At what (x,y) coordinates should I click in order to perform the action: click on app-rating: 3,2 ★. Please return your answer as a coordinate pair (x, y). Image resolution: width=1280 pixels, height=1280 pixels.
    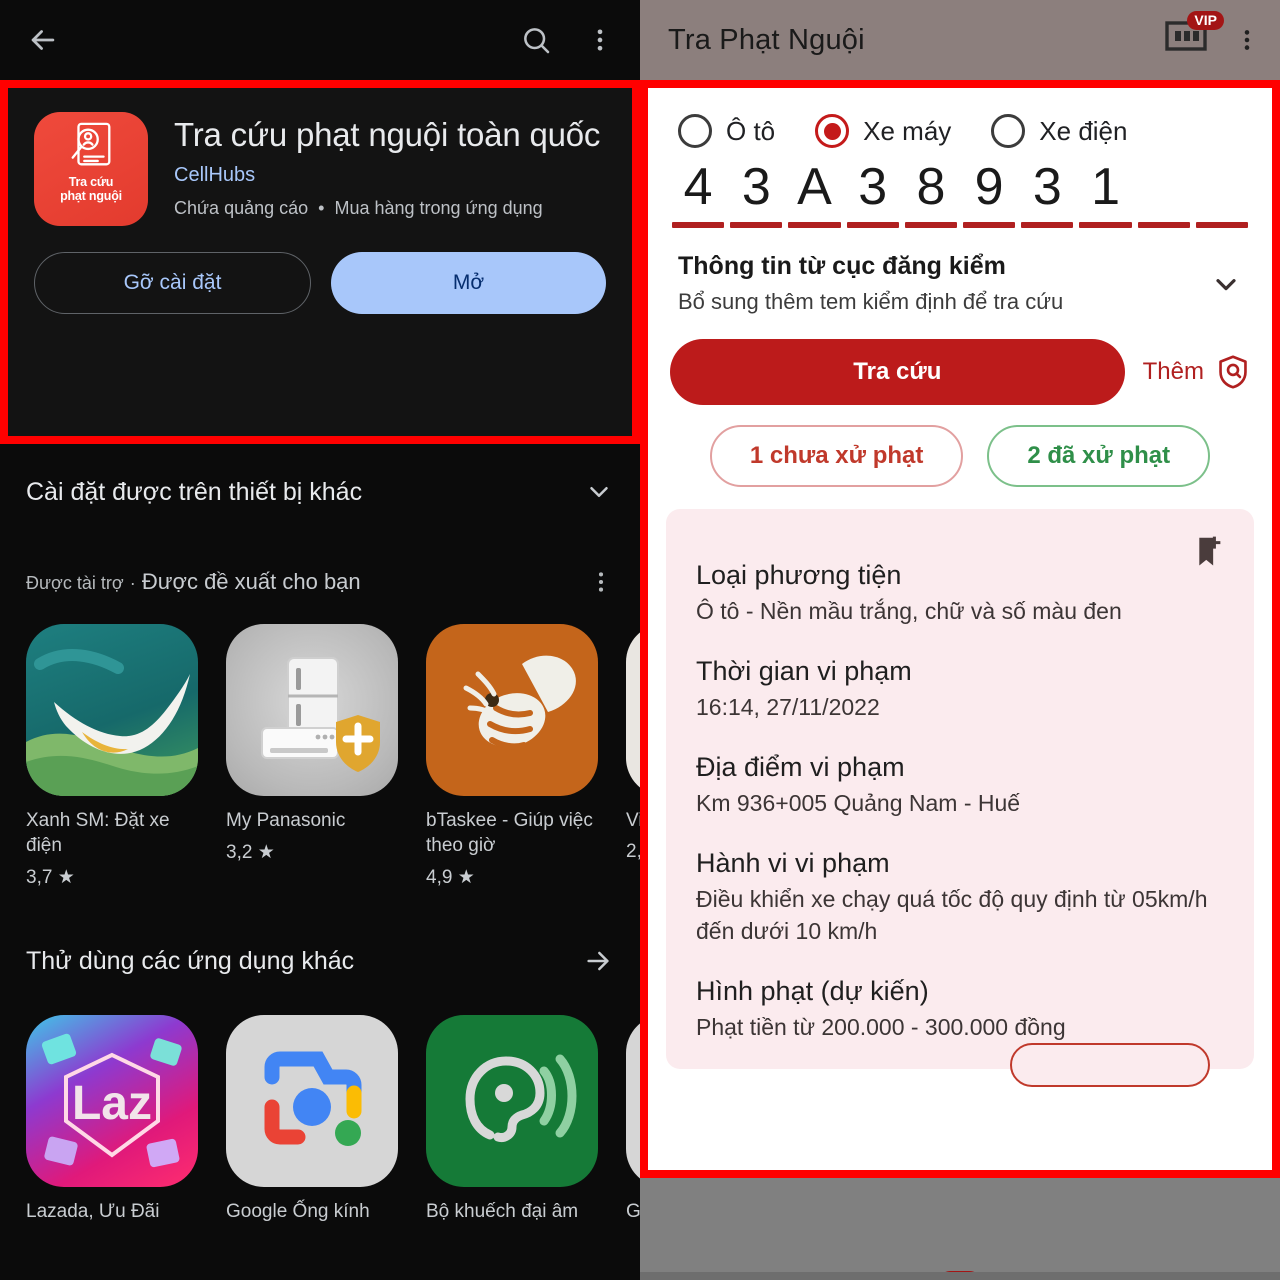
    Looking at the image, I should click on (250, 852).